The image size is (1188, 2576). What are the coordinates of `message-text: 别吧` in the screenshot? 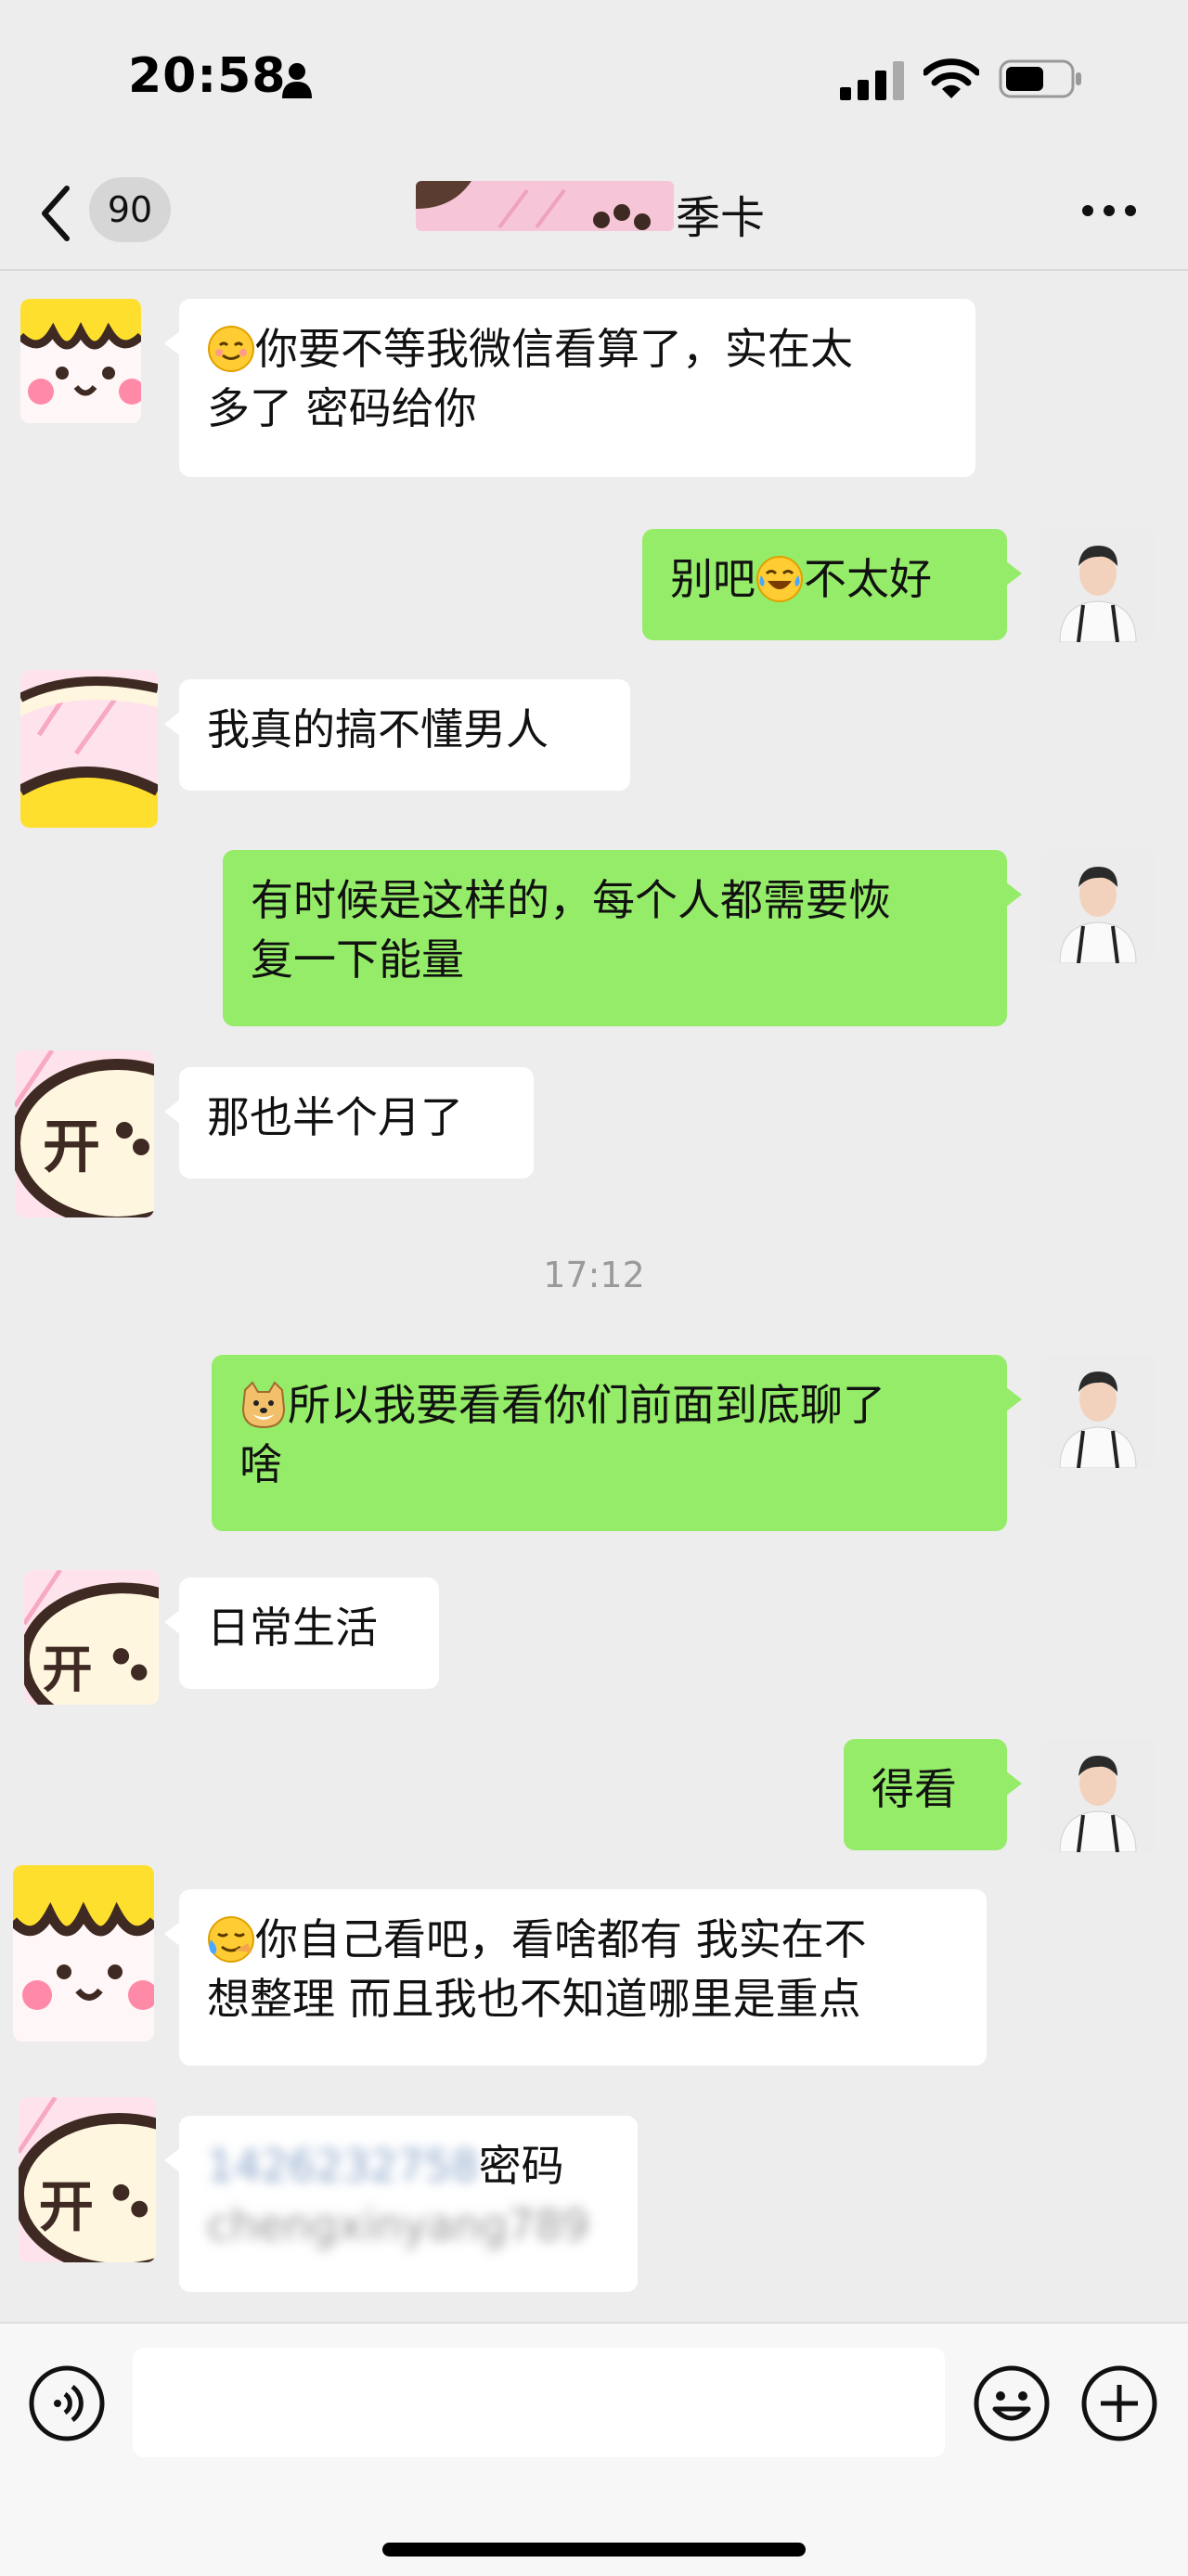 It's located at (712, 579).